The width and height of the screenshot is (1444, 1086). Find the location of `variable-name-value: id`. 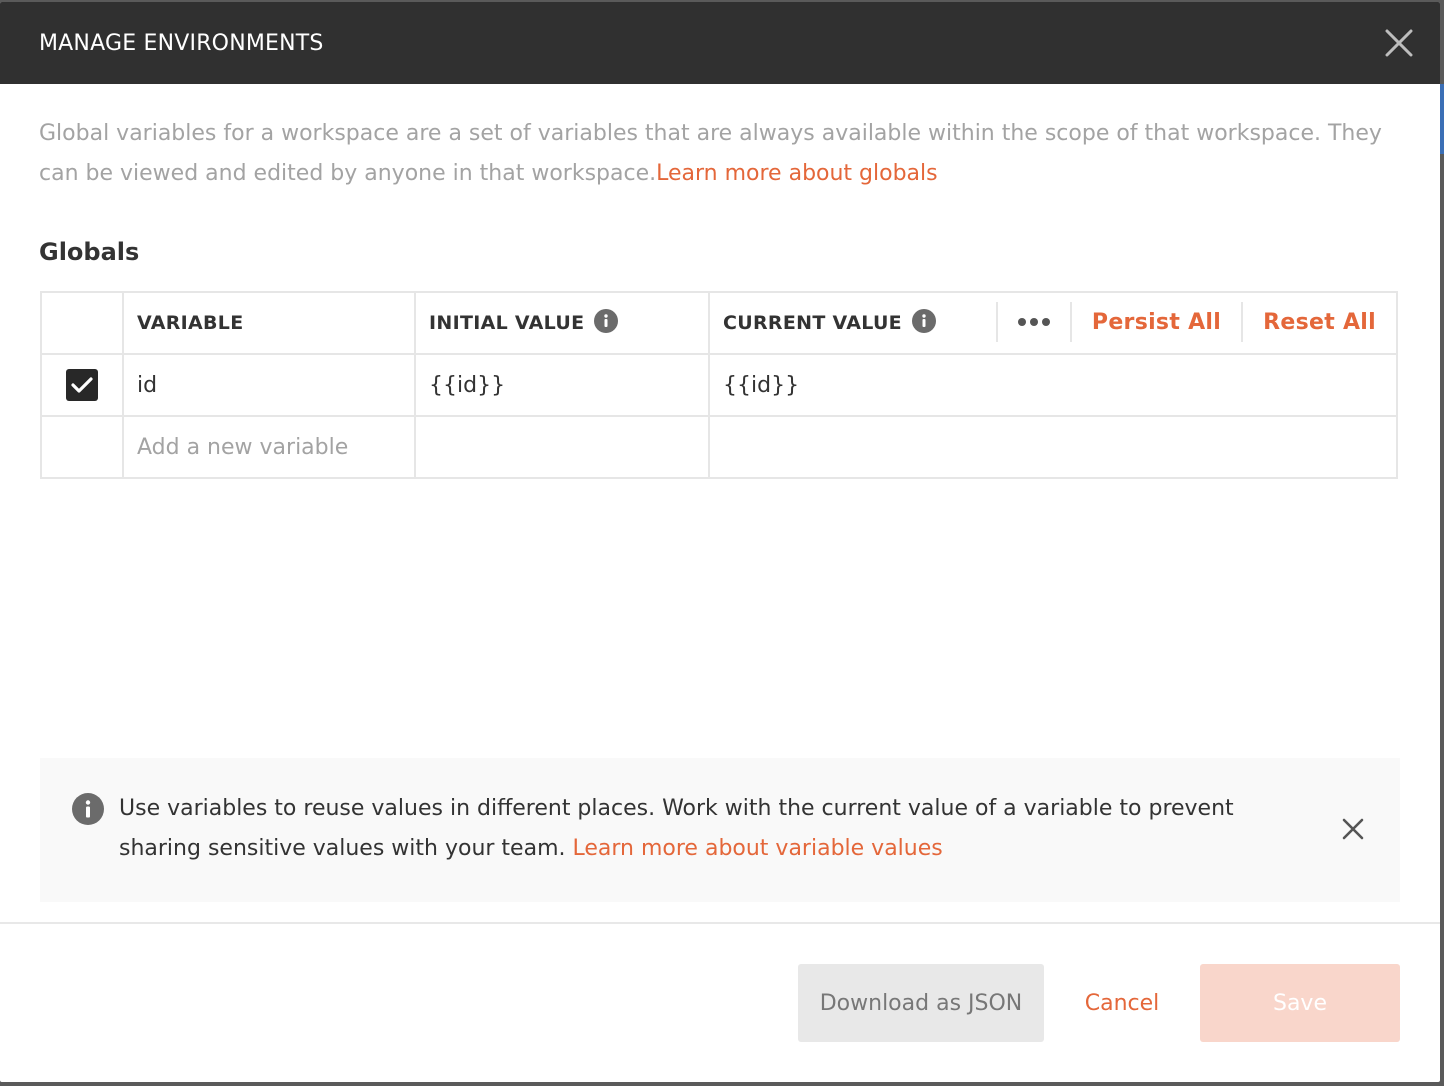

variable-name-value: id is located at coordinates (147, 385).